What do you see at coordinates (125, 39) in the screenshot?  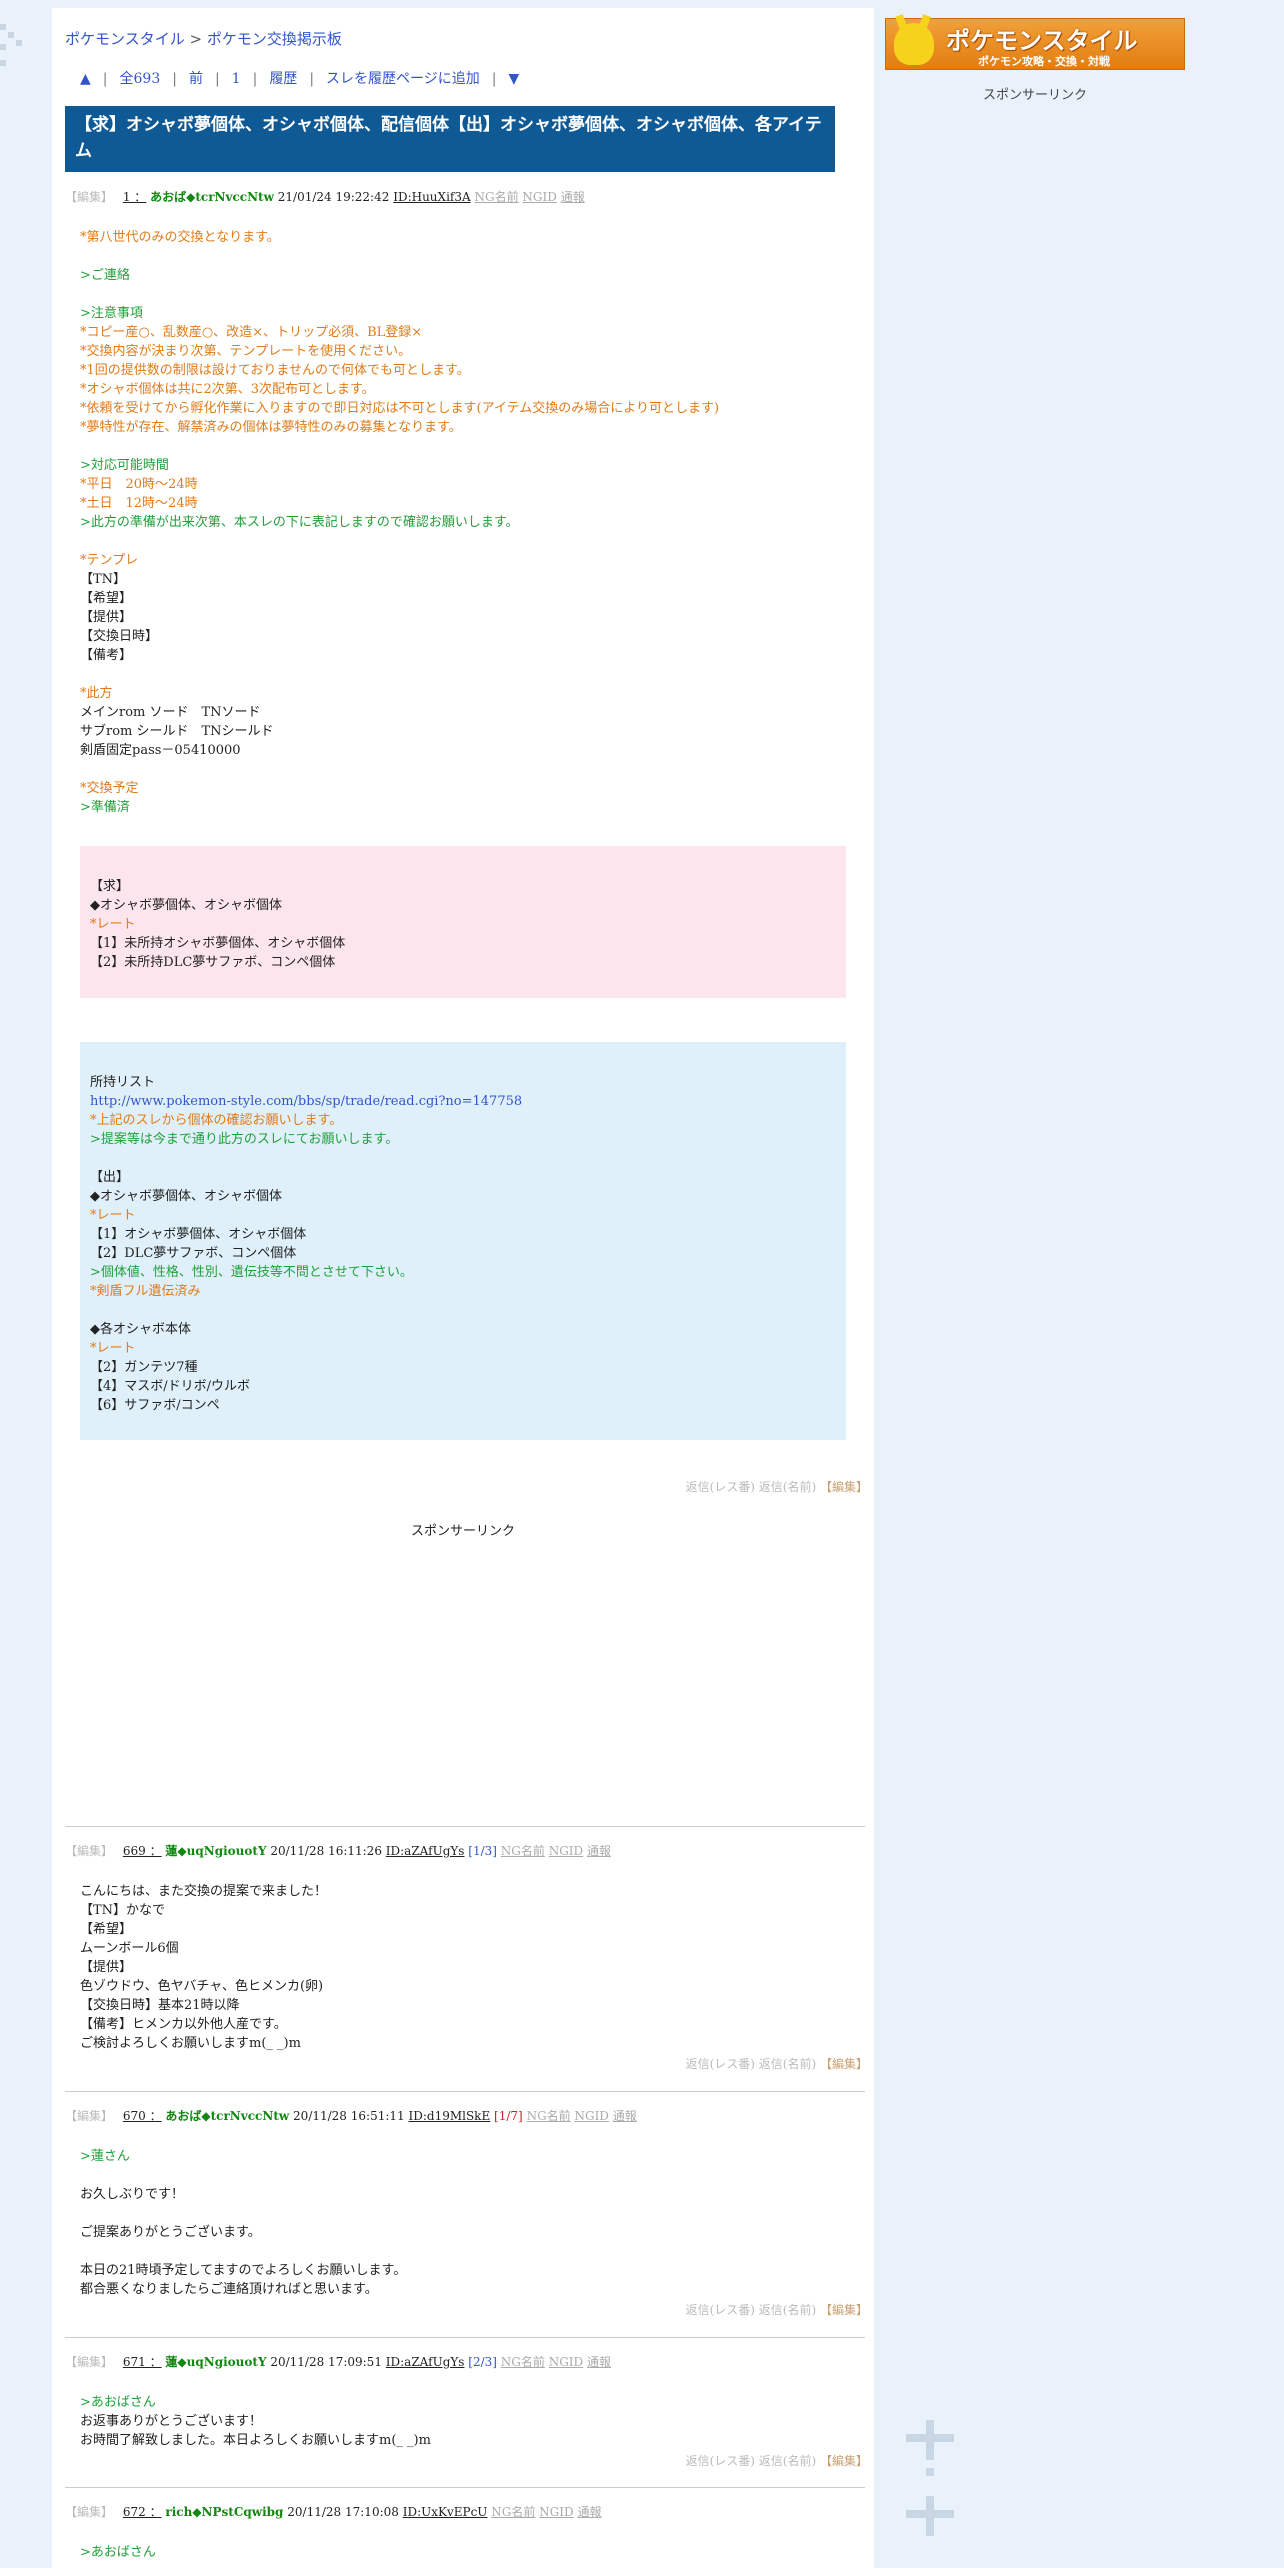 I see `breadcrumb-home-link: ポケモンスタイル` at bounding box center [125, 39].